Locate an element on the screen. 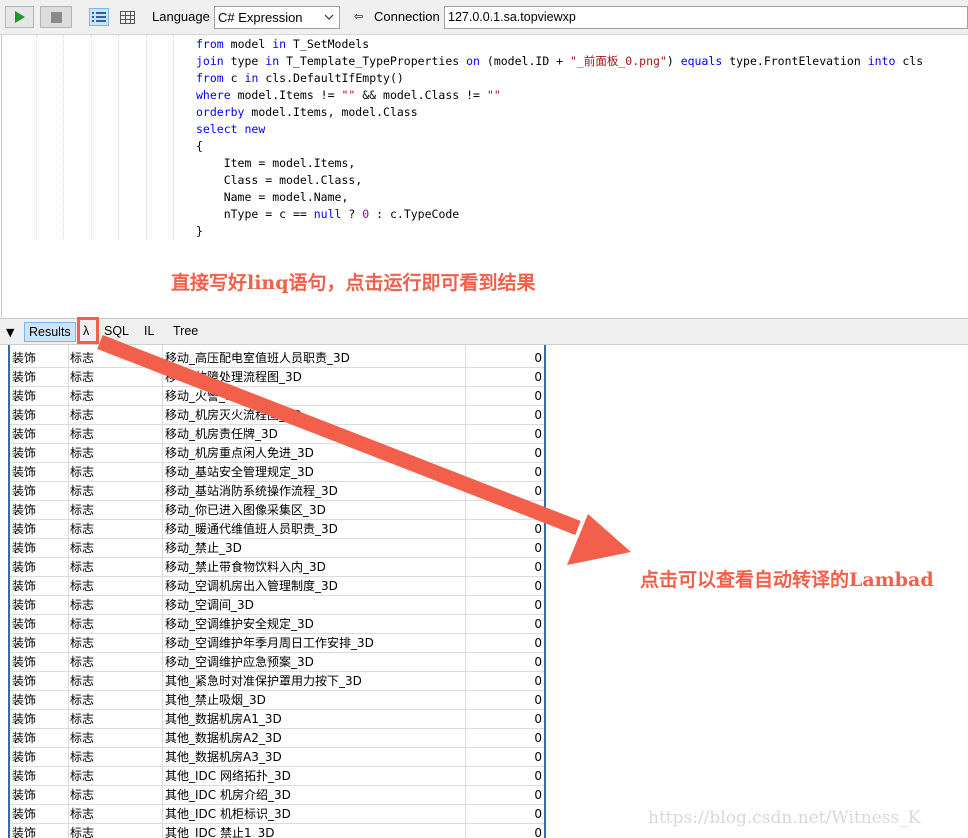 The image size is (968, 838). arrow-shaft is located at coordinates (339, 435).